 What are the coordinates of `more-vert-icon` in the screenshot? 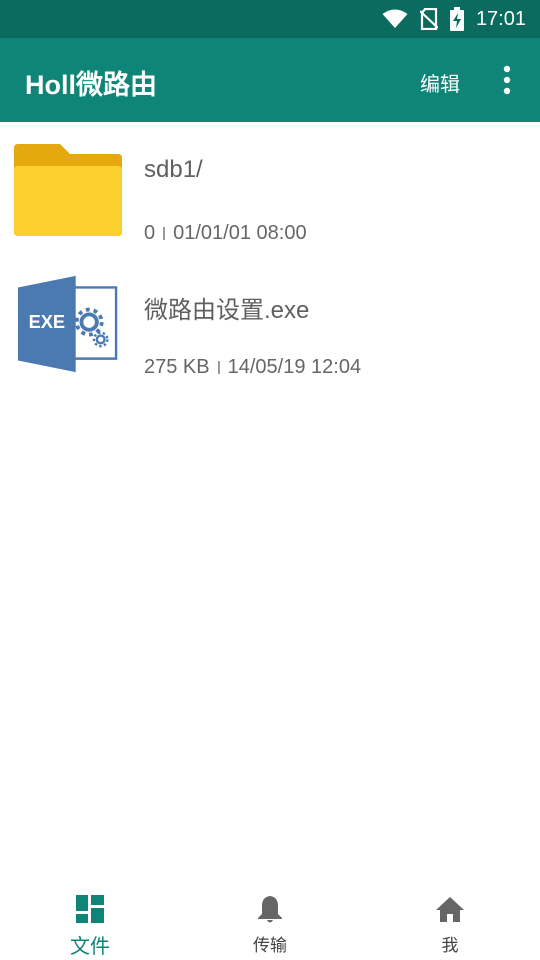 It's located at (507, 80).